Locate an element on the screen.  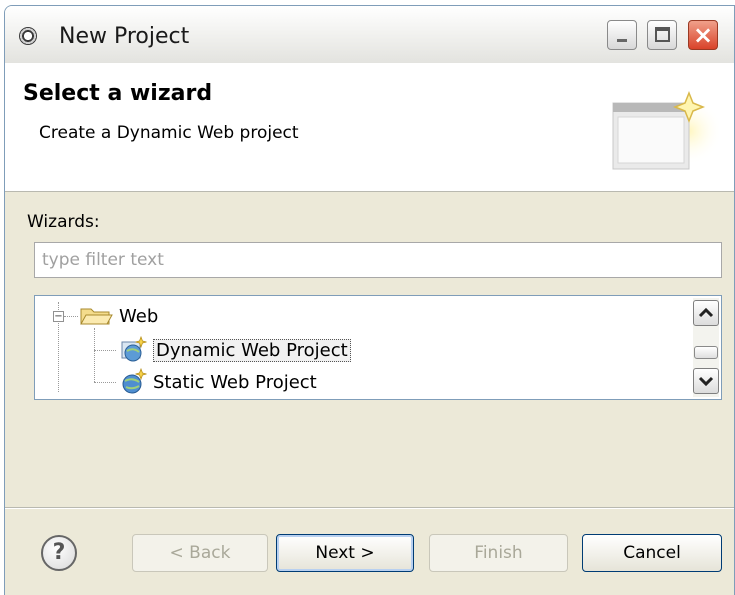
cancel-button: Cancel is located at coordinates (652, 553).